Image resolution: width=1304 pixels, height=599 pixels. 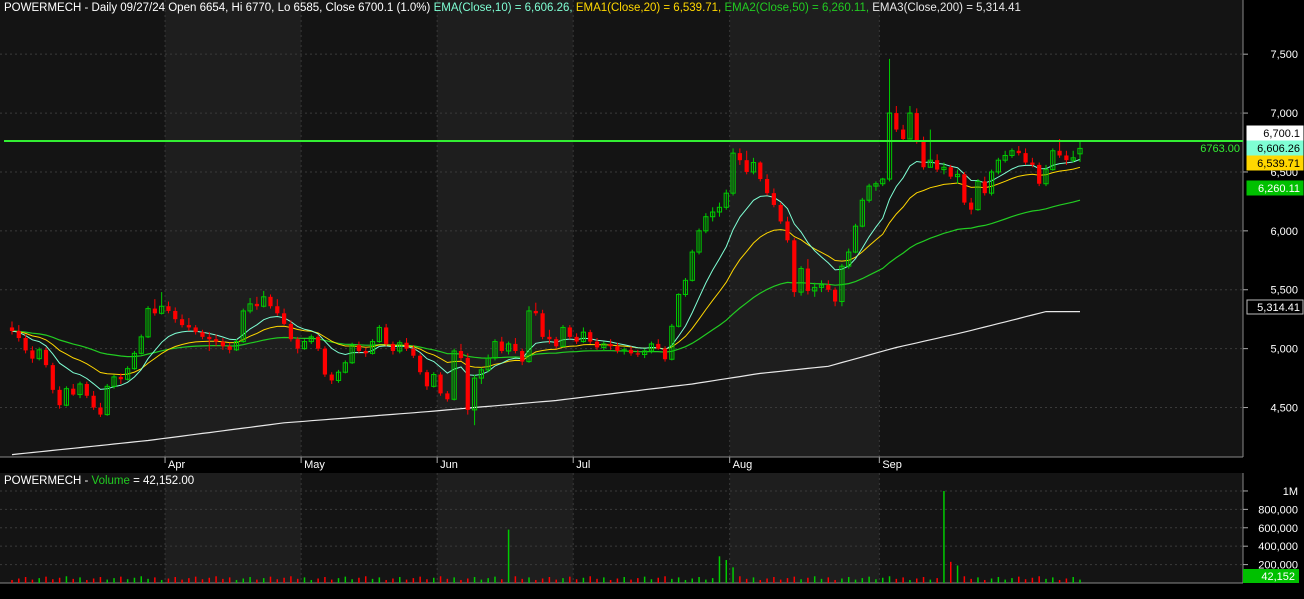 I want to click on month-label: Apr, so click(x=176, y=465).